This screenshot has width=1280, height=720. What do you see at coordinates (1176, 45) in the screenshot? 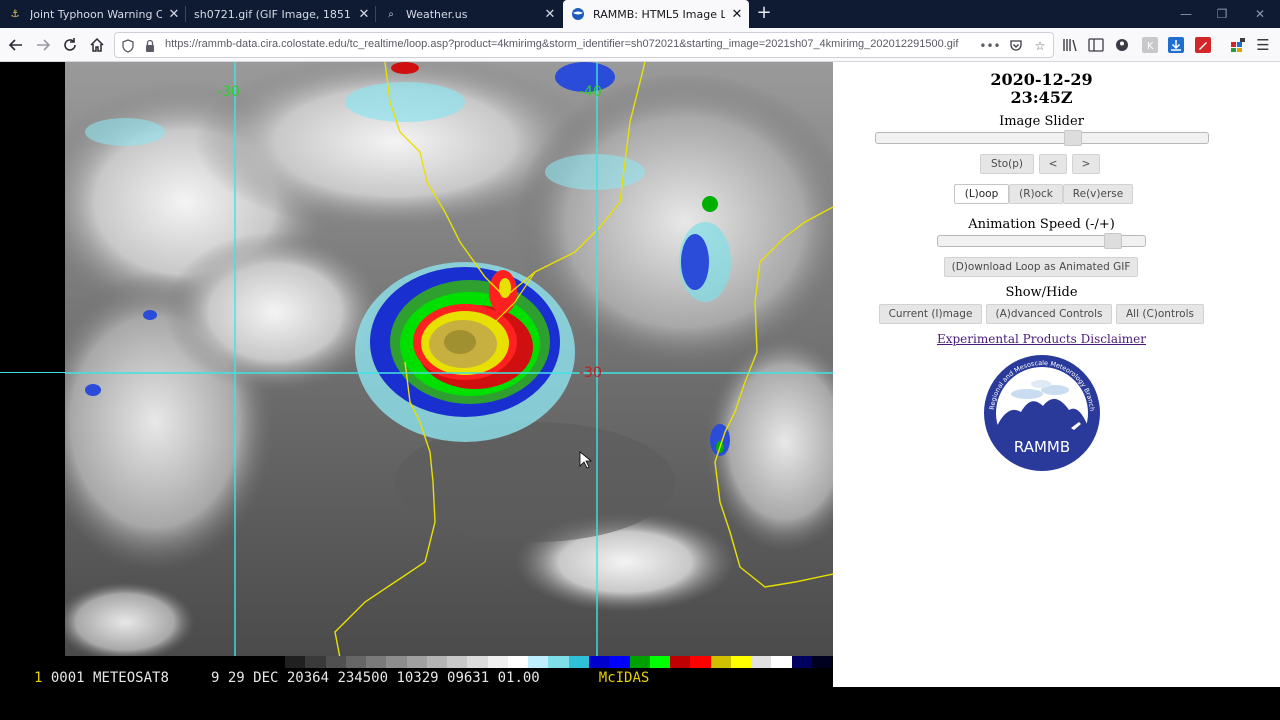
I see `download-icon` at bounding box center [1176, 45].